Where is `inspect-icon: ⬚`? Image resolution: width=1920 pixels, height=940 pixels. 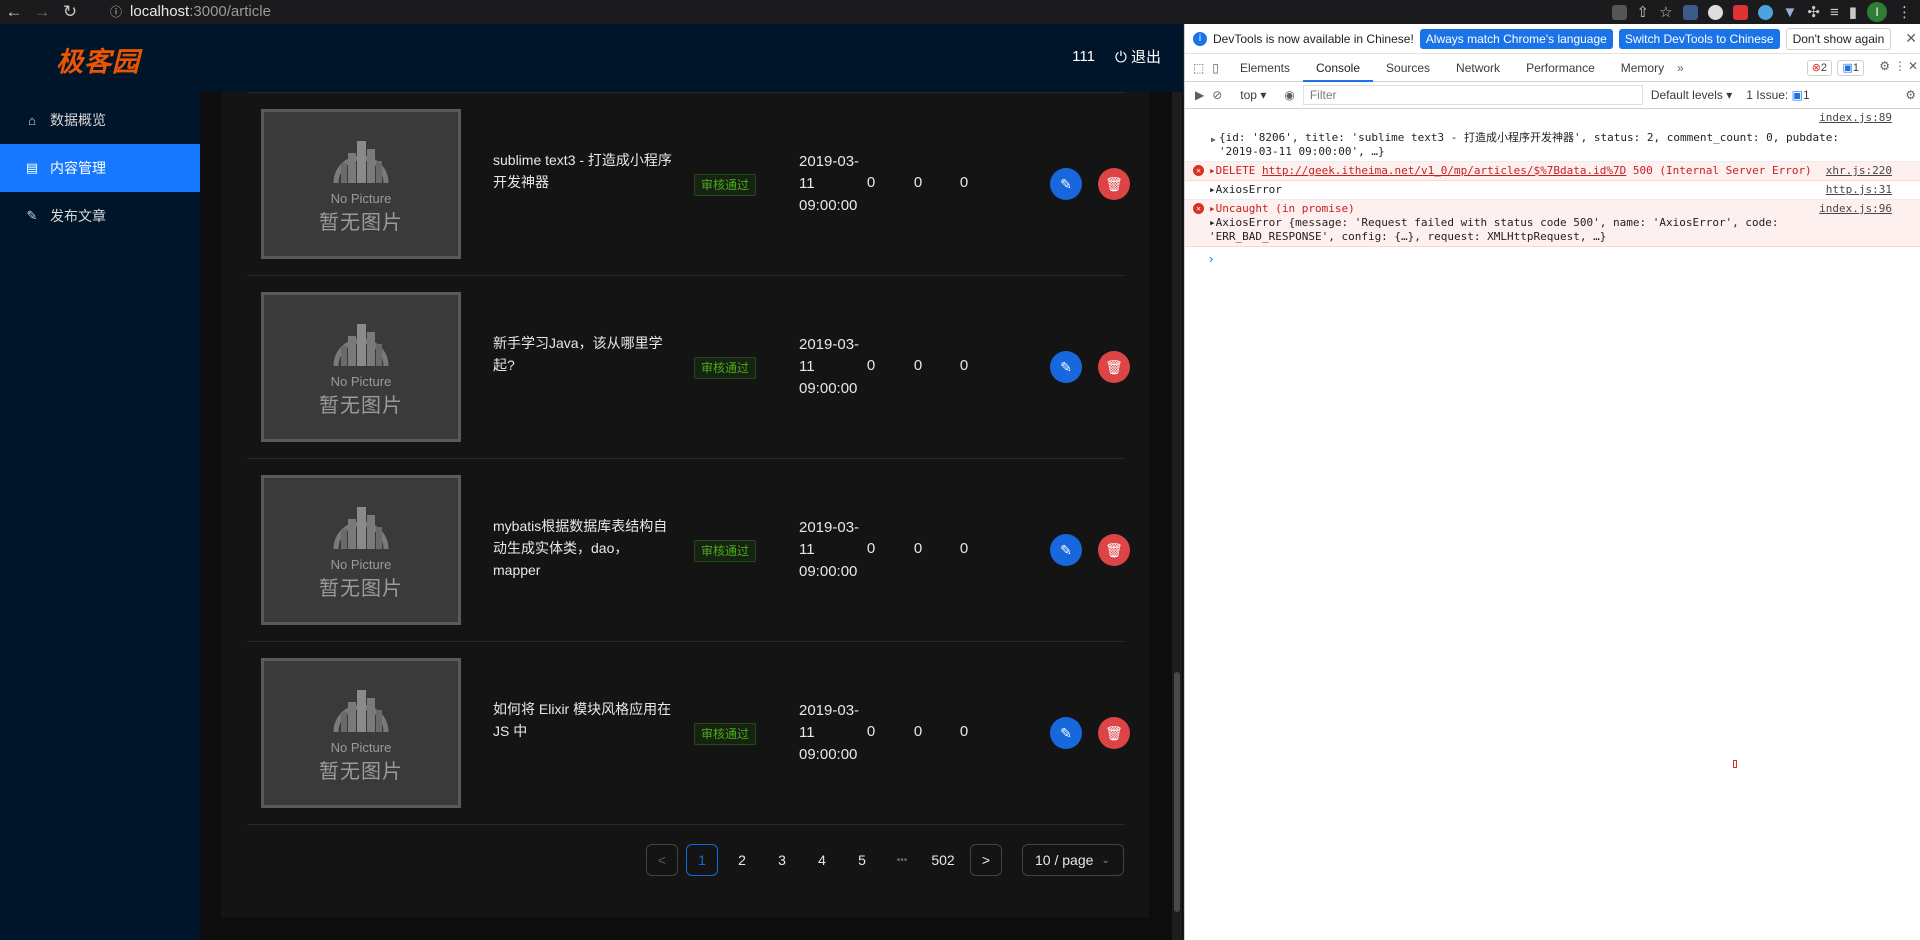 inspect-icon: ⬚ is located at coordinates (1198, 68).